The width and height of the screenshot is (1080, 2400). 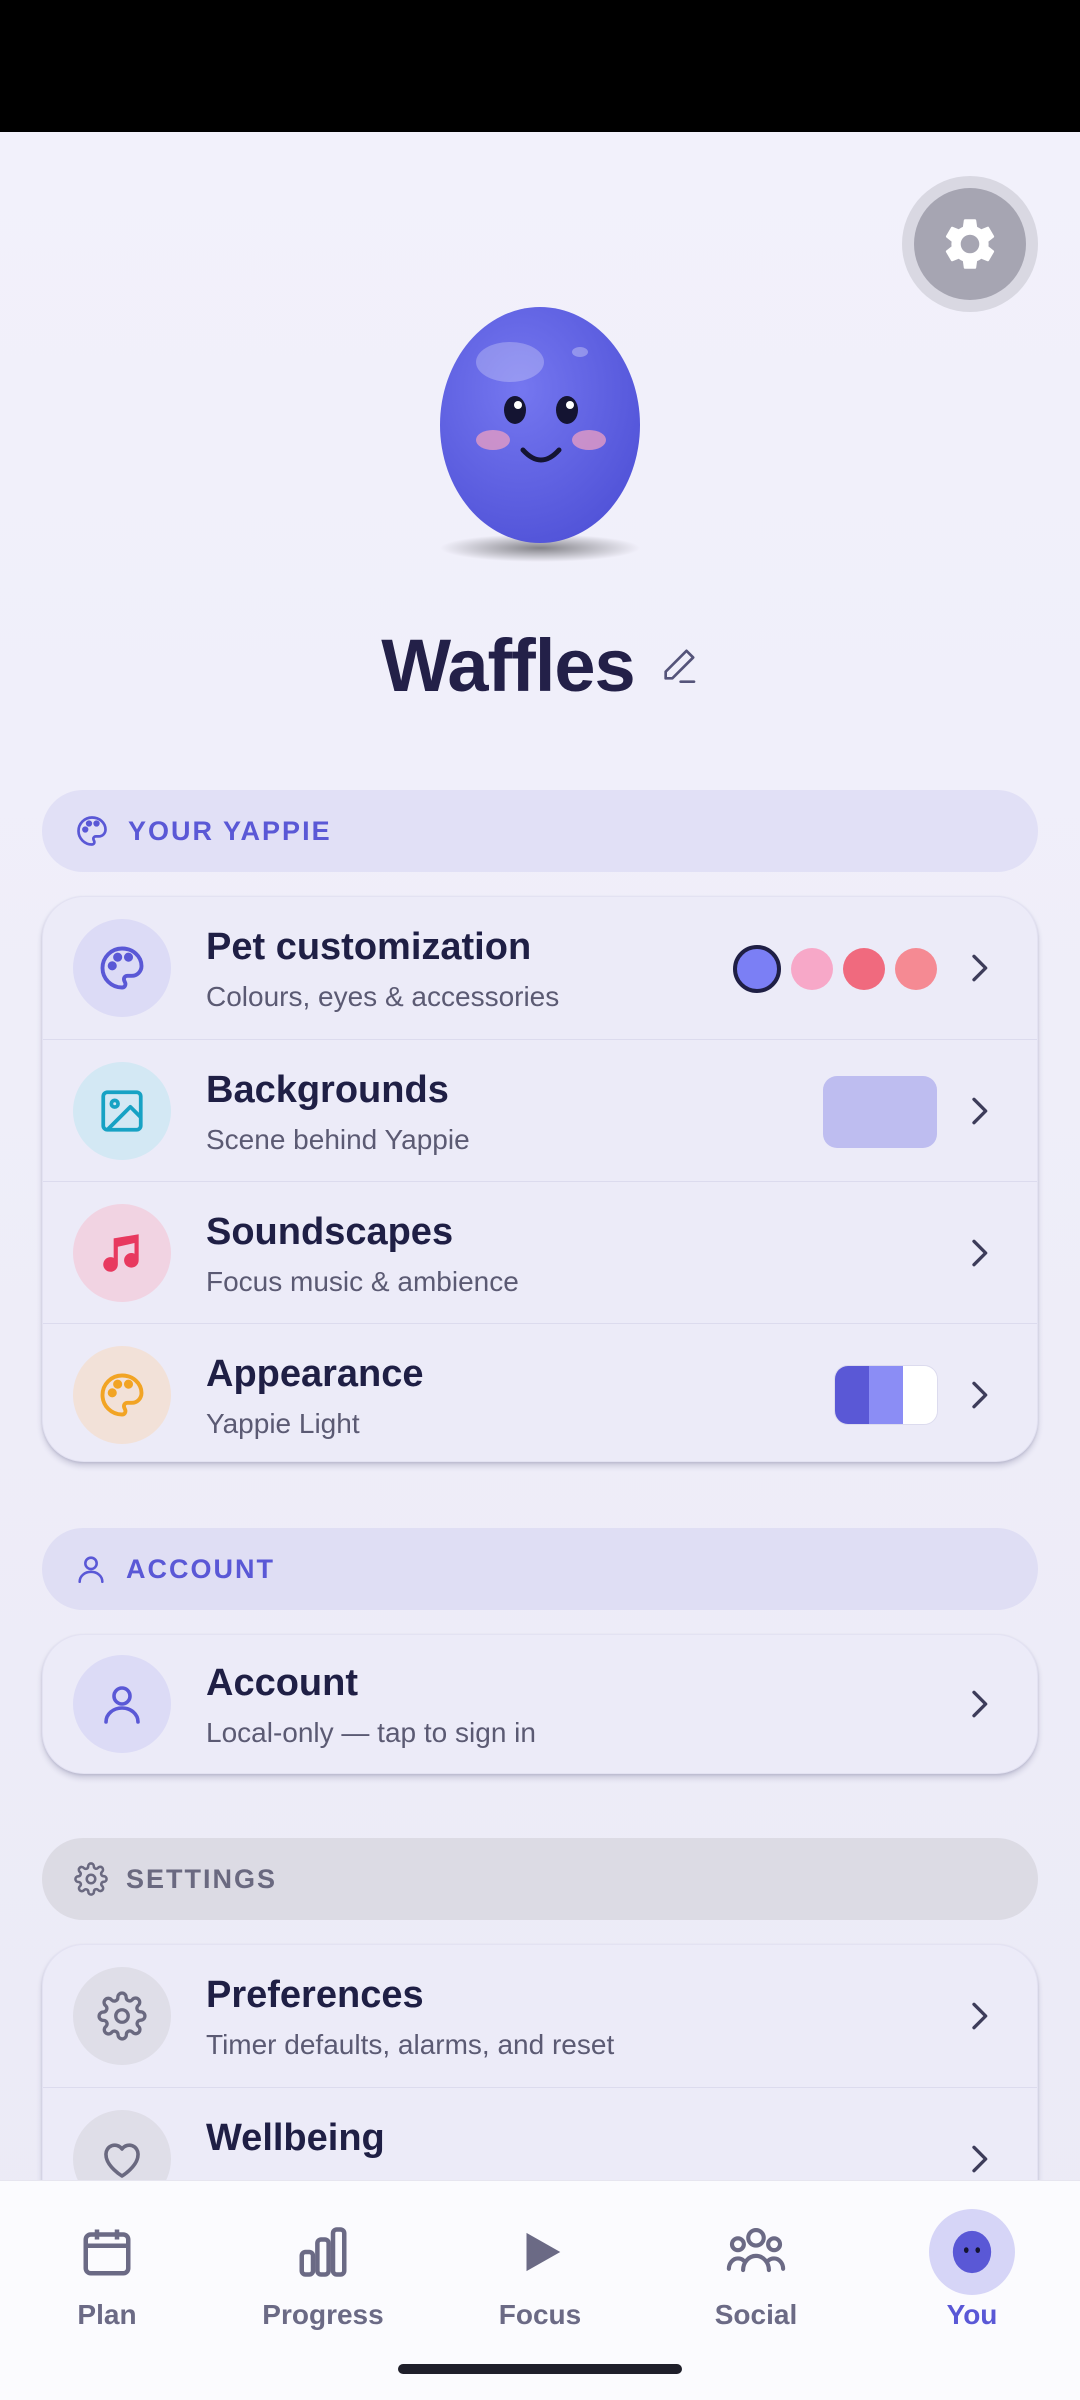 What do you see at coordinates (540, 1569) in the screenshot?
I see `section-header-account: ACCOUNT` at bounding box center [540, 1569].